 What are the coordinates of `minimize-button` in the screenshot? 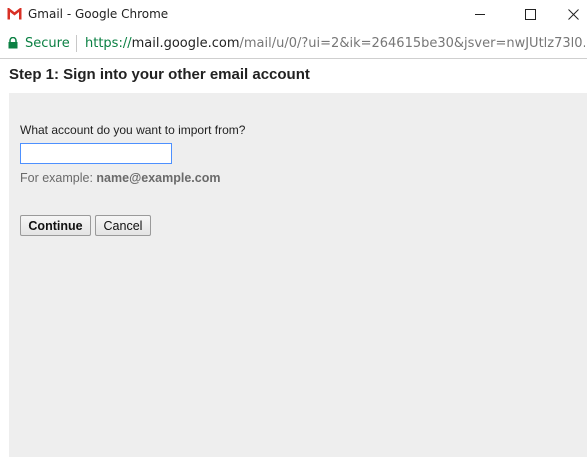 It's located at (480, 14).